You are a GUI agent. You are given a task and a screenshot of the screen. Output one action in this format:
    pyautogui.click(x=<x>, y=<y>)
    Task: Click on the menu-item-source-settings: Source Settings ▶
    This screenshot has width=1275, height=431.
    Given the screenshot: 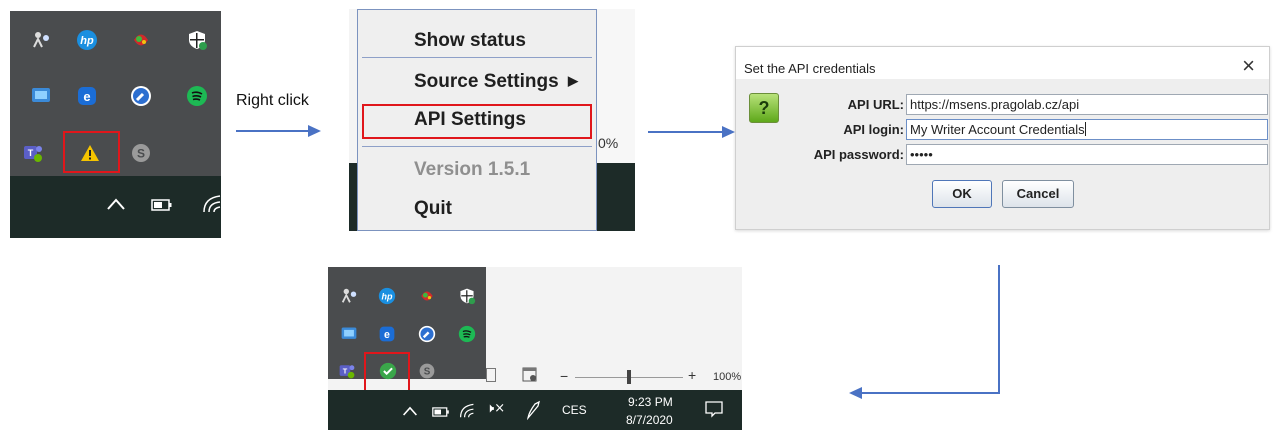 What is the action you would take?
    pyautogui.click(x=477, y=82)
    